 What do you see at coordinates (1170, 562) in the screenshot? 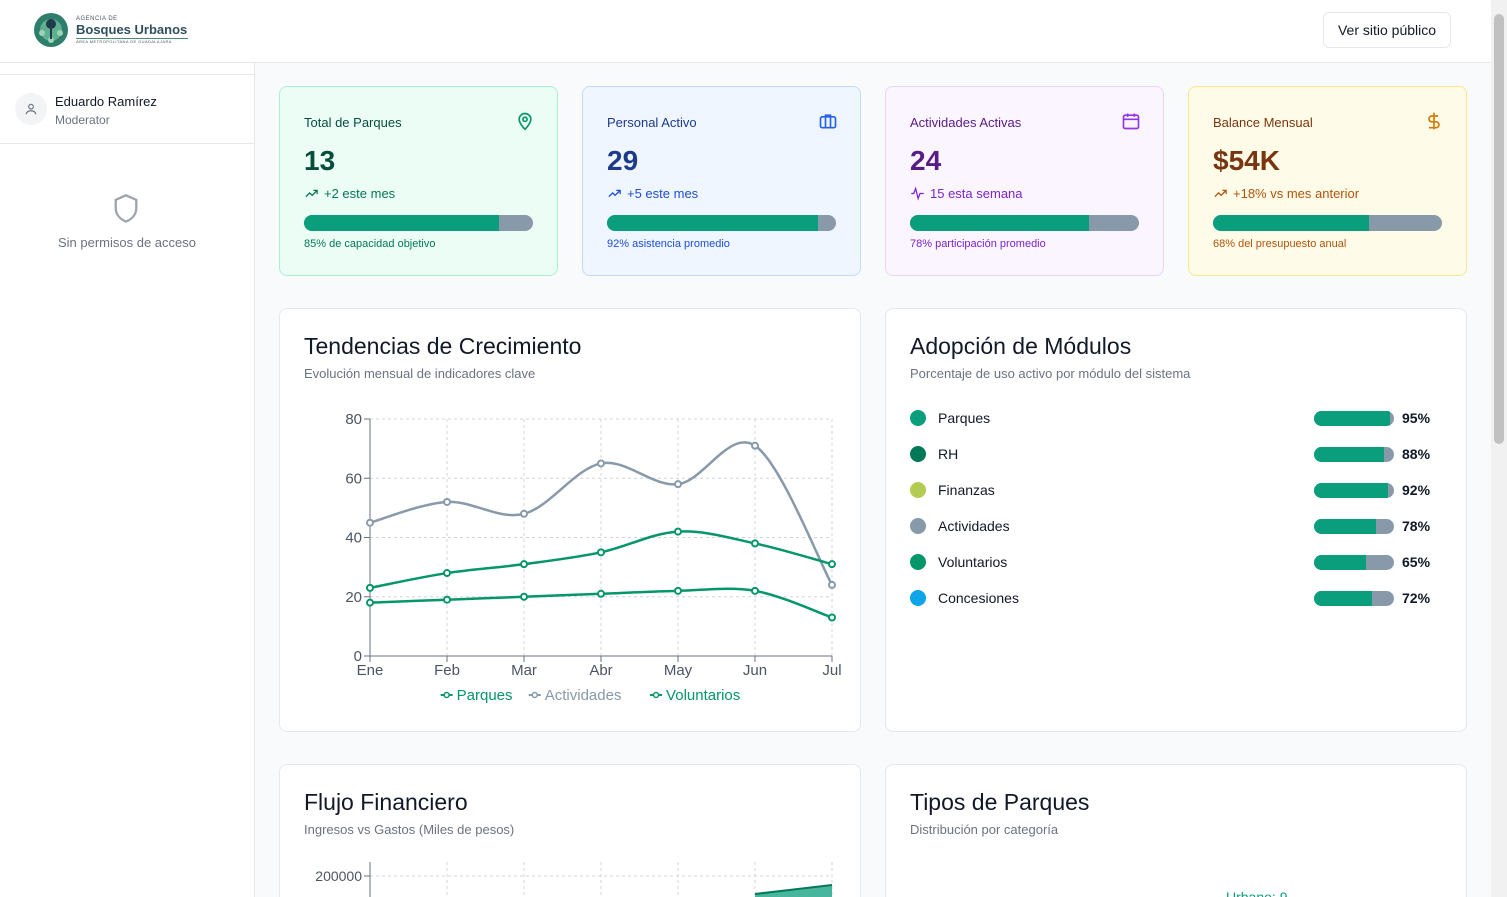
I see `module-row: Voluntarios 65%` at bounding box center [1170, 562].